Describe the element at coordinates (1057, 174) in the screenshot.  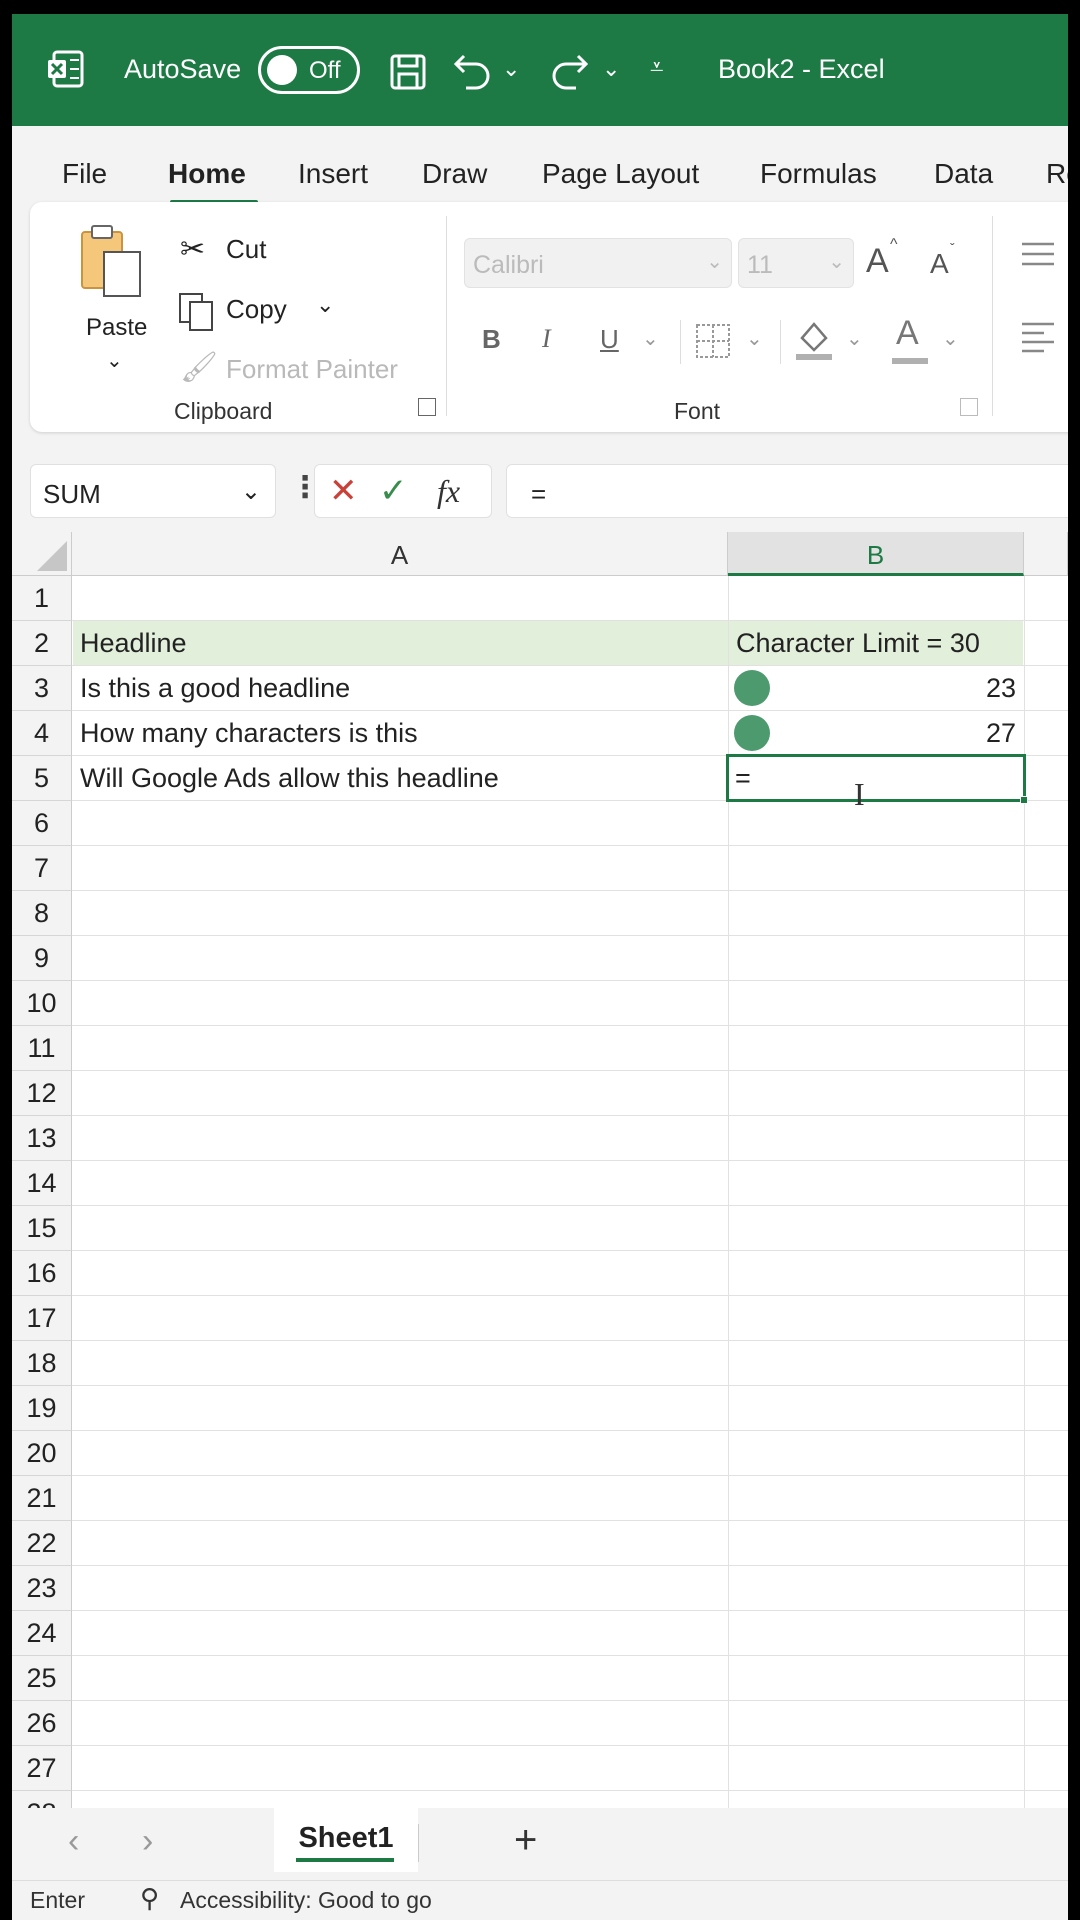
I see `tab-review: Re` at that location.